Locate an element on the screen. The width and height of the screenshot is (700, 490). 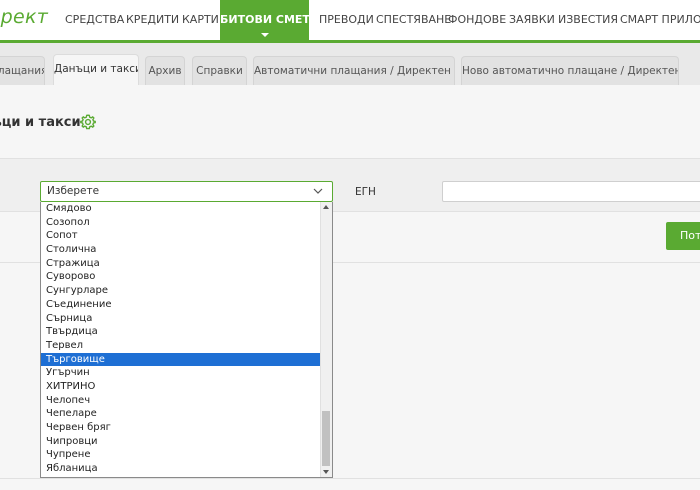
dropdown-option: Суворово is located at coordinates (180, 277).